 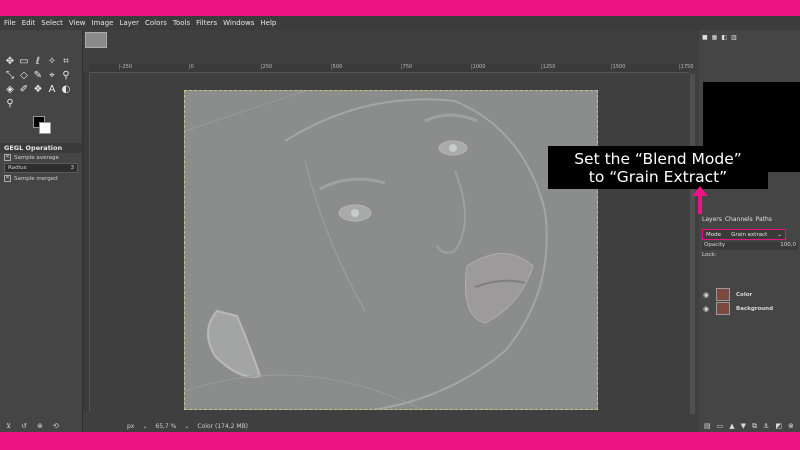 I want to click on menu-view: View, so click(x=77, y=23).